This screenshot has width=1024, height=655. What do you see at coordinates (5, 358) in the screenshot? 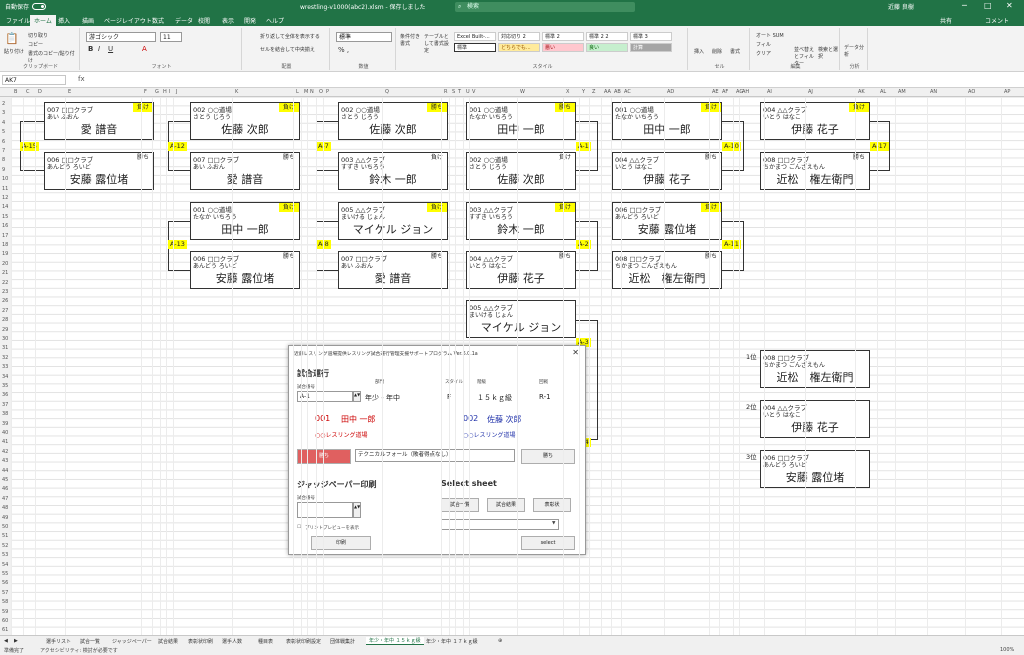
I see `row-header: 32` at bounding box center [5, 358].